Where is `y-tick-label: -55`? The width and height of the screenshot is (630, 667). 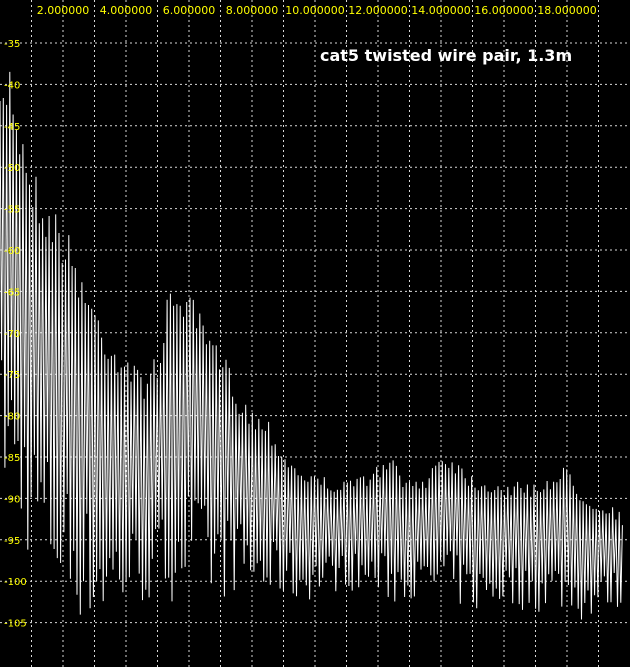 y-tick-label: -55 is located at coordinates (12, 210).